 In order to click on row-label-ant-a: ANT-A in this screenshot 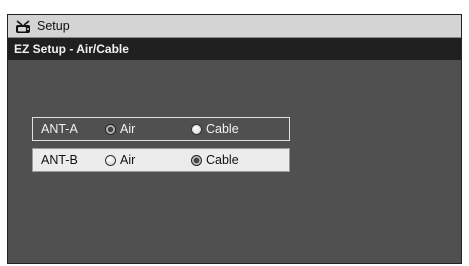, I will do `click(59, 129)`.